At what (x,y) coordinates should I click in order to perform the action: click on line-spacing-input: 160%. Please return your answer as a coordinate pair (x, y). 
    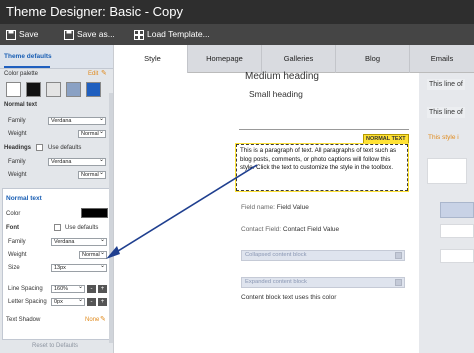
    Looking at the image, I should click on (68, 288).